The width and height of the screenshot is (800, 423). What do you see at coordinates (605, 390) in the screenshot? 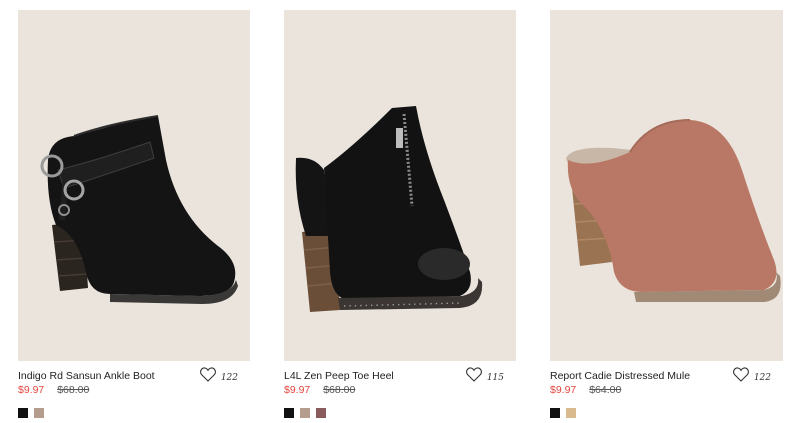
I see `original-price: $64.00` at bounding box center [605, 390].